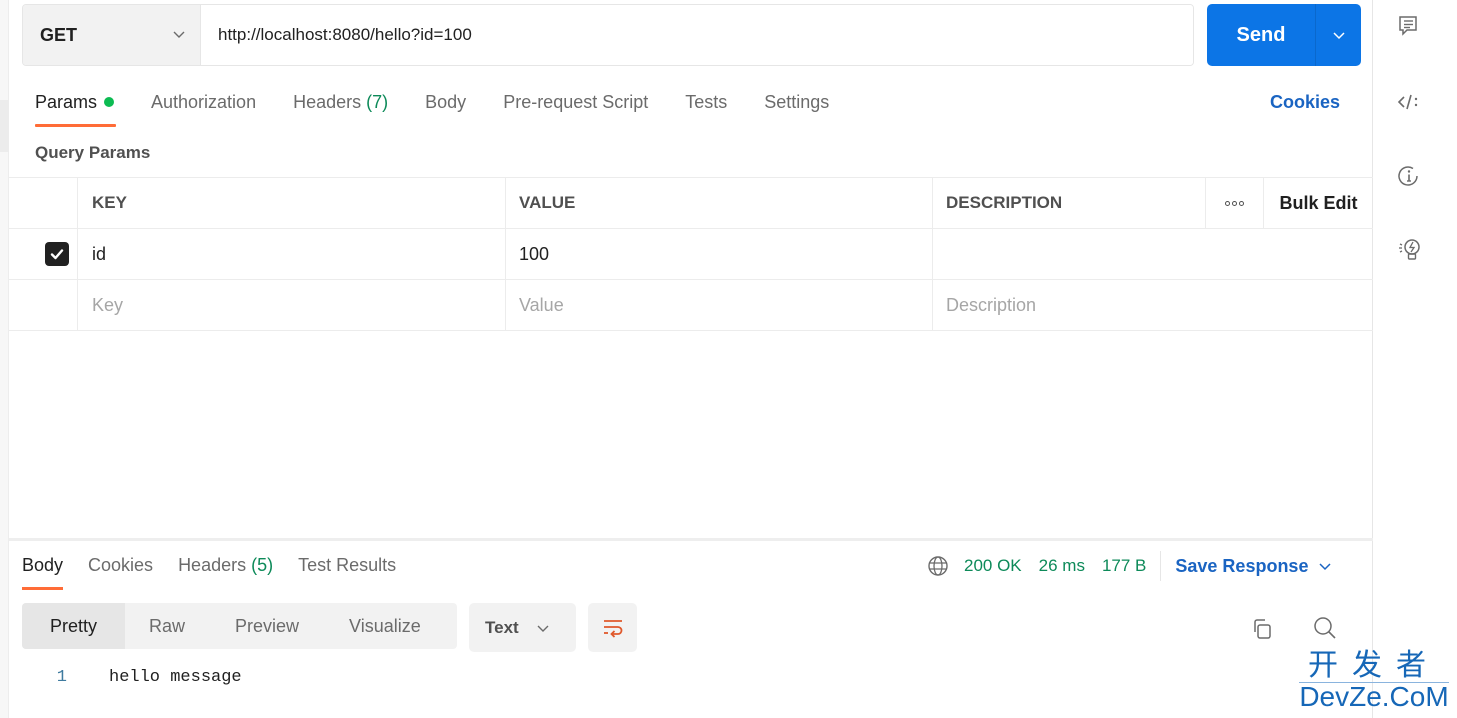 This screenshot has height=718, width=1457. I want to click on left-gutter-highlight, so click(4, 126).